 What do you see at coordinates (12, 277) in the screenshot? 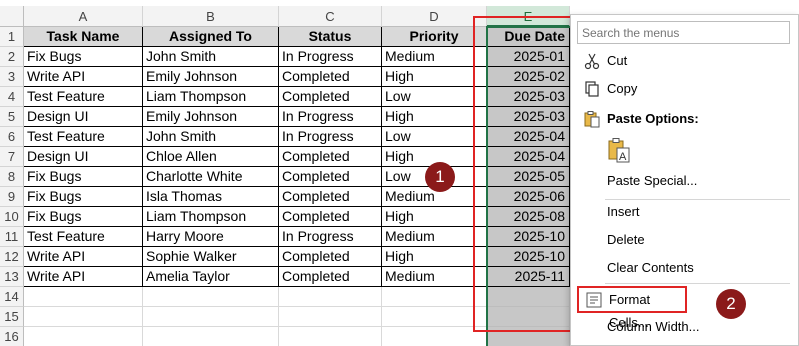
I see `row-header: 13` at bounding box center [12, 277].